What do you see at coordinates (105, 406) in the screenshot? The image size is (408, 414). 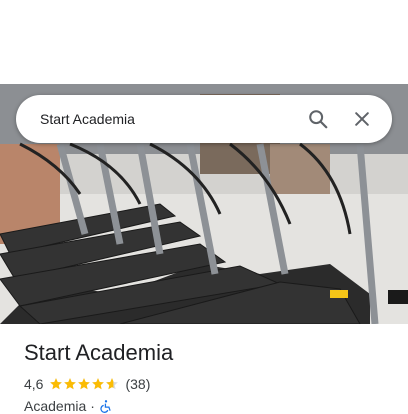 I see `wheelchair-icon` at bounding box center [105, 406].